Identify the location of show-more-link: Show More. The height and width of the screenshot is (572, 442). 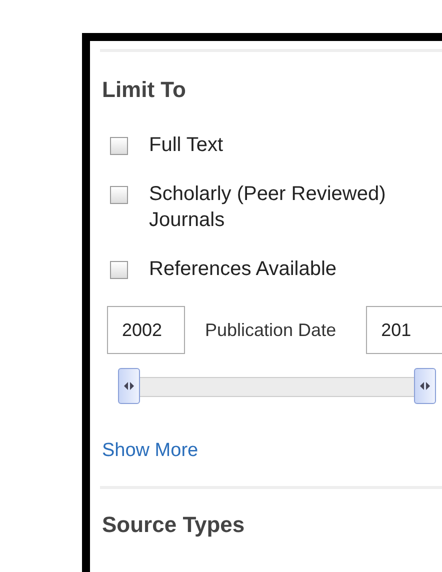
(150, 451).